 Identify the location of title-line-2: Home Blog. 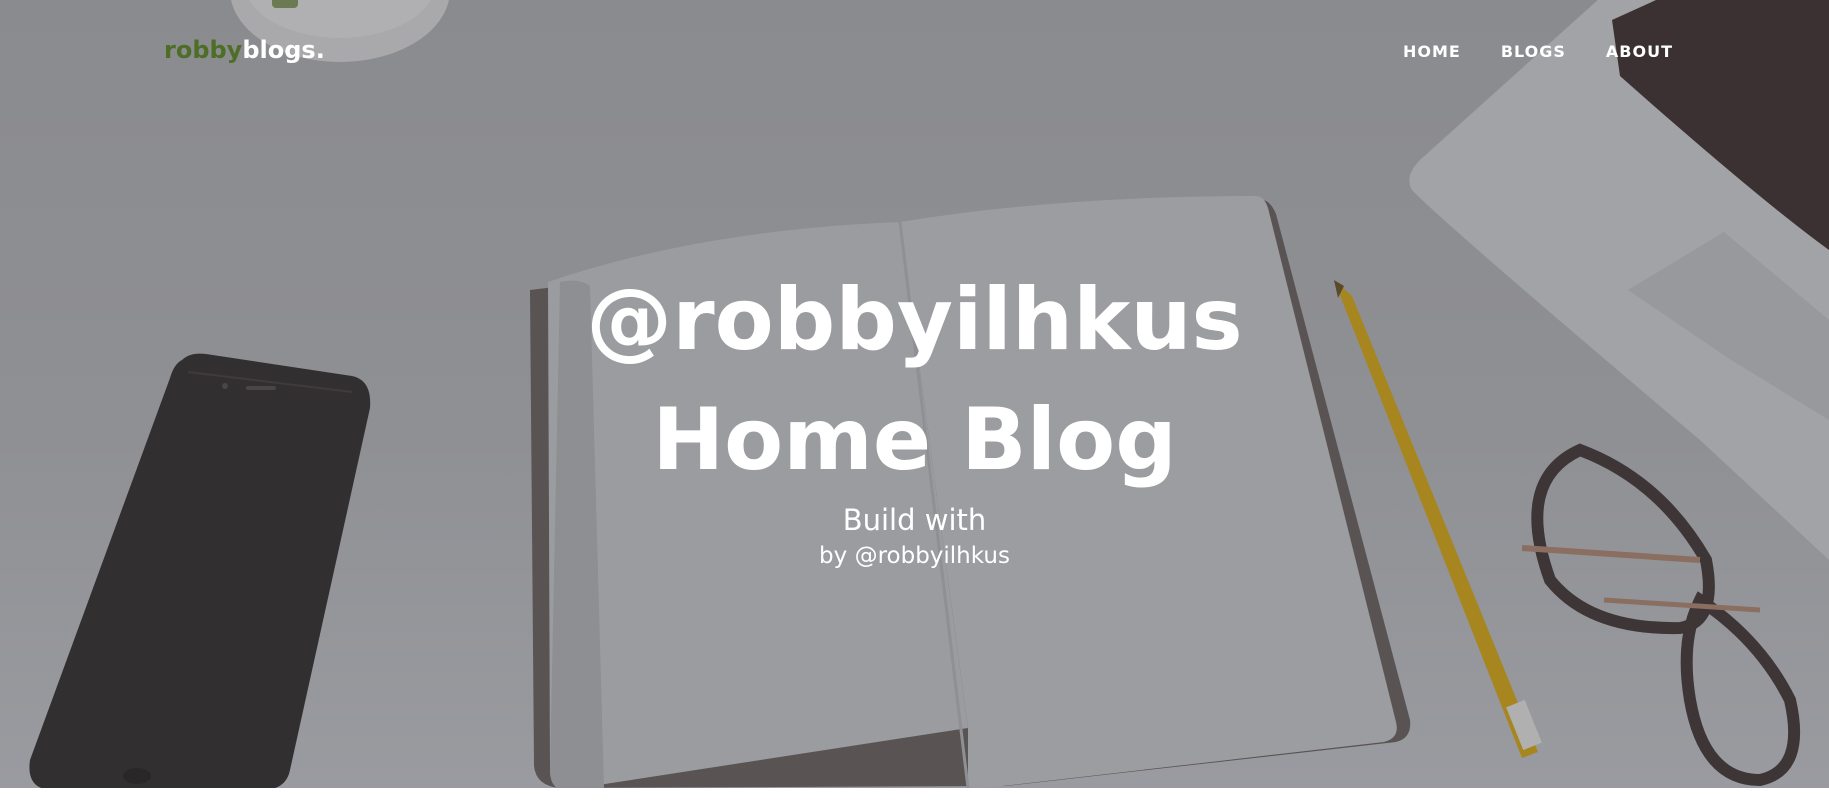
(914, 440).